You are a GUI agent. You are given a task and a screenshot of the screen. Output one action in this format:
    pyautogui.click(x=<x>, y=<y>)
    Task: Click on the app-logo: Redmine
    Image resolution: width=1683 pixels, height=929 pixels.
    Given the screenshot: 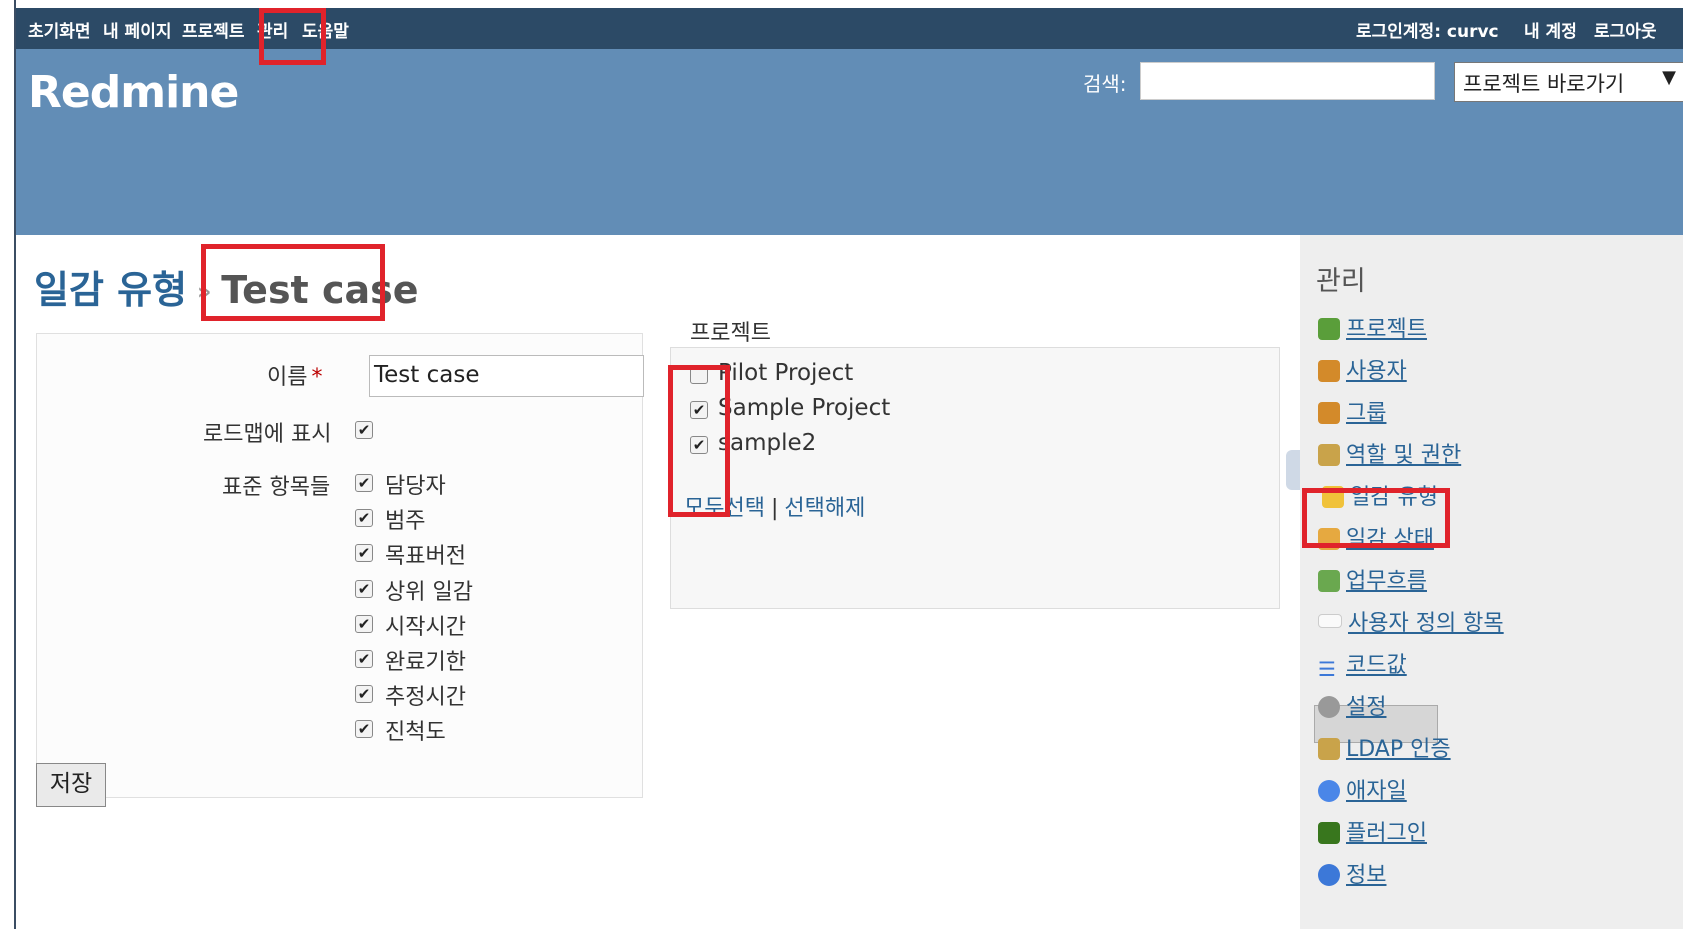 What is the action you would take?
    pyautogui.click(x=133, y=92)
    